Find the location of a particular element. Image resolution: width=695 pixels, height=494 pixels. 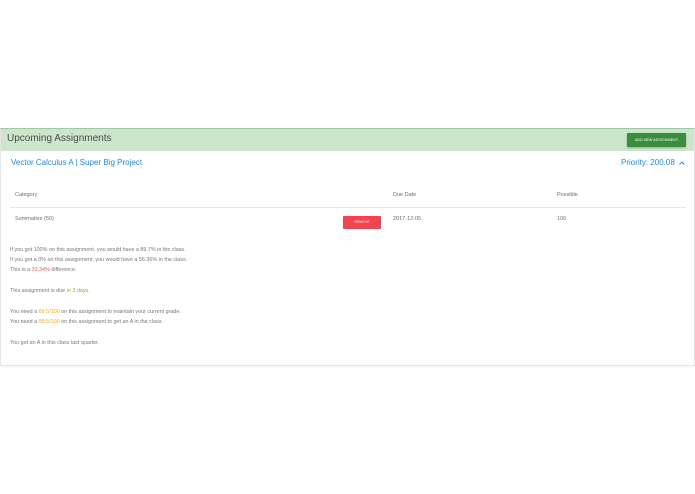

difference-value: 33.34% is located at coordinates (40, 270).